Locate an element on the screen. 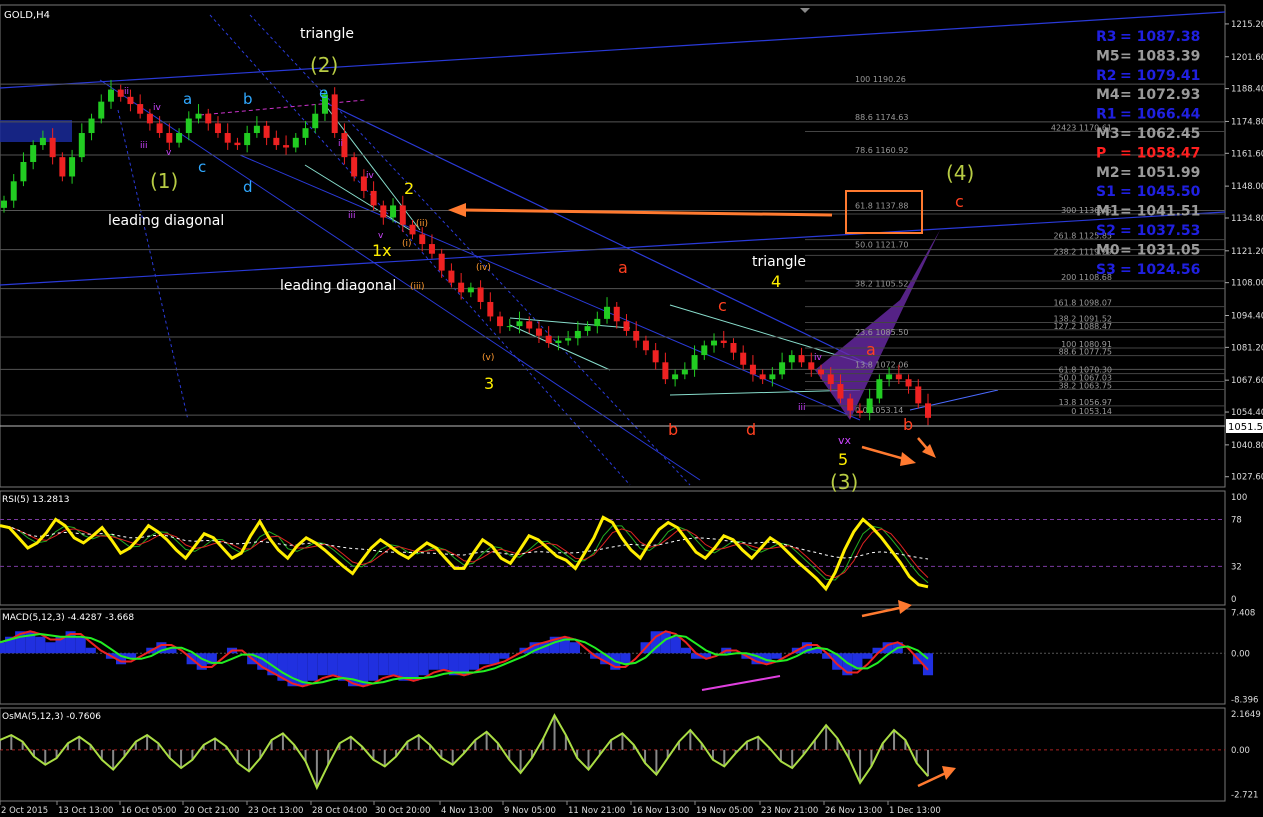  price-tick-label: 1215.20 is located at coordinates (1247, 25).